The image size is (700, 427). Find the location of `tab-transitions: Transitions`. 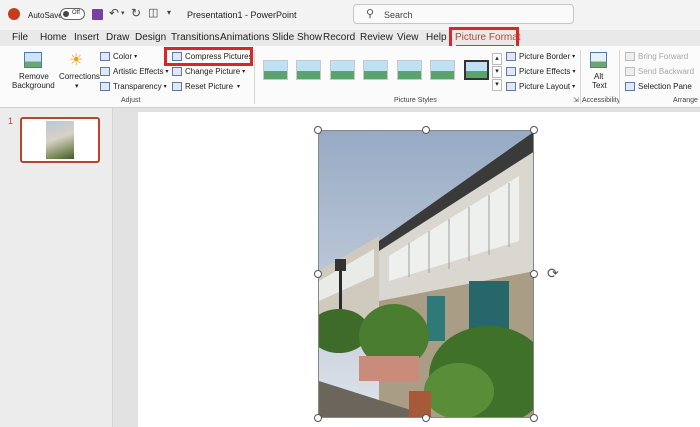

tab-transitions: Transitions is located at coordinates (195, 37).